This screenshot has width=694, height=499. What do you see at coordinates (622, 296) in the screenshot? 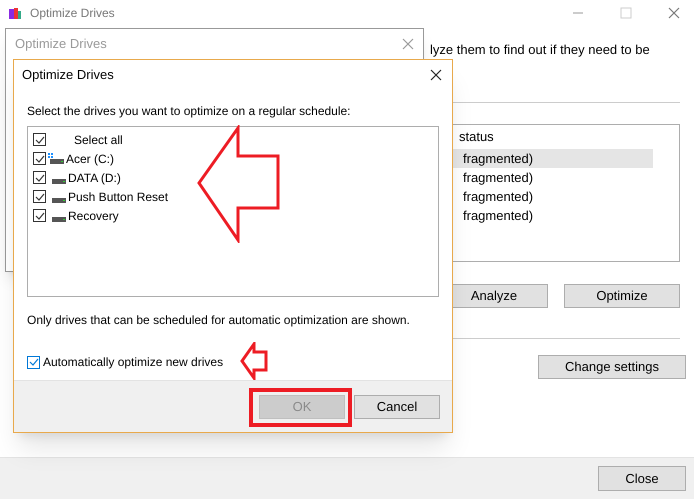
I see `optimize-button: Optimize` at bounding box center [622, 296].